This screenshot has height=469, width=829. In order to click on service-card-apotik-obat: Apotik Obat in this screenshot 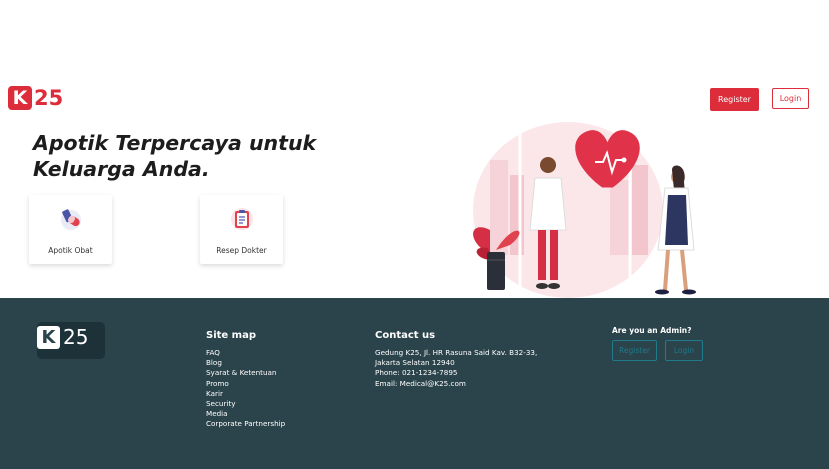, I will do `click(70, 229)`.